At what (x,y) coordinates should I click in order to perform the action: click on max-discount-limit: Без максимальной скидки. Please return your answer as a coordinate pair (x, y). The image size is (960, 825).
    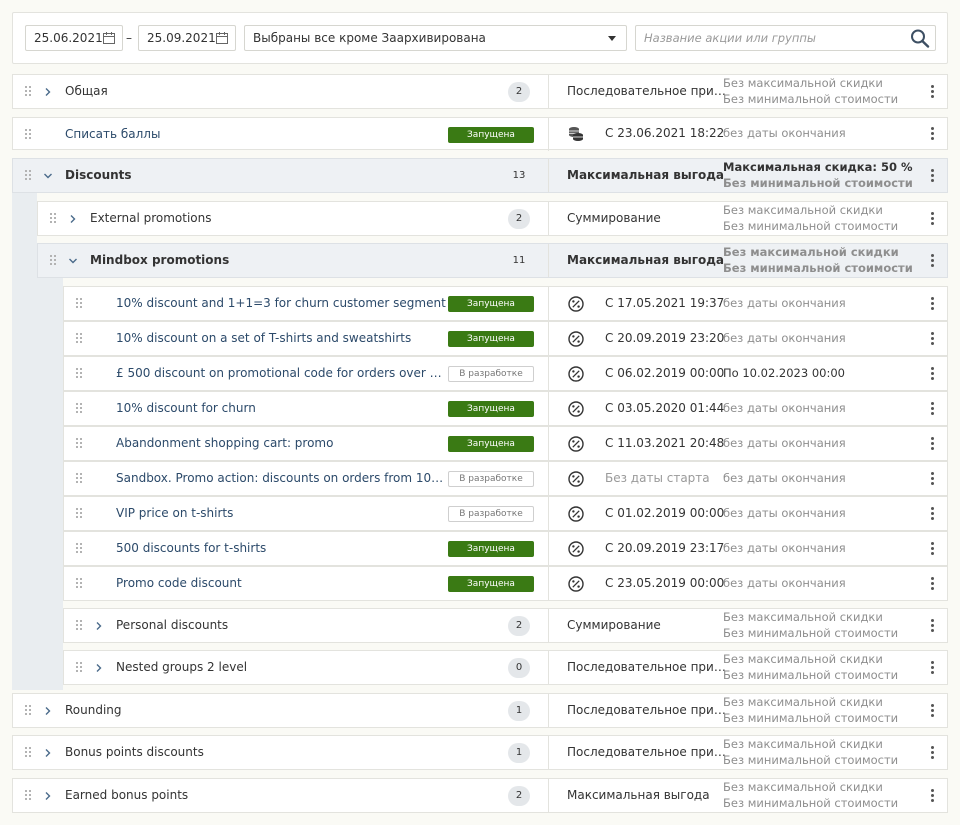
    Looking at the image, I should click on (803, 787).